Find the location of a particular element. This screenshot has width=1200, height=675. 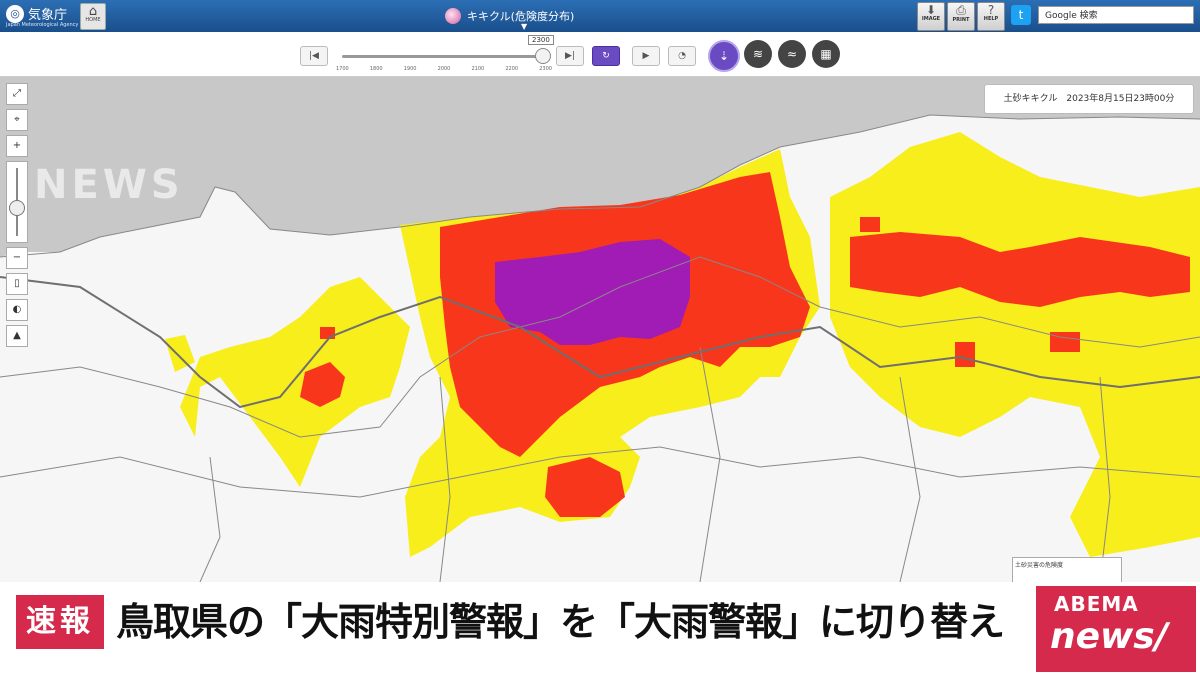

help-button: ? HELP is located at coordinates (991, 16).